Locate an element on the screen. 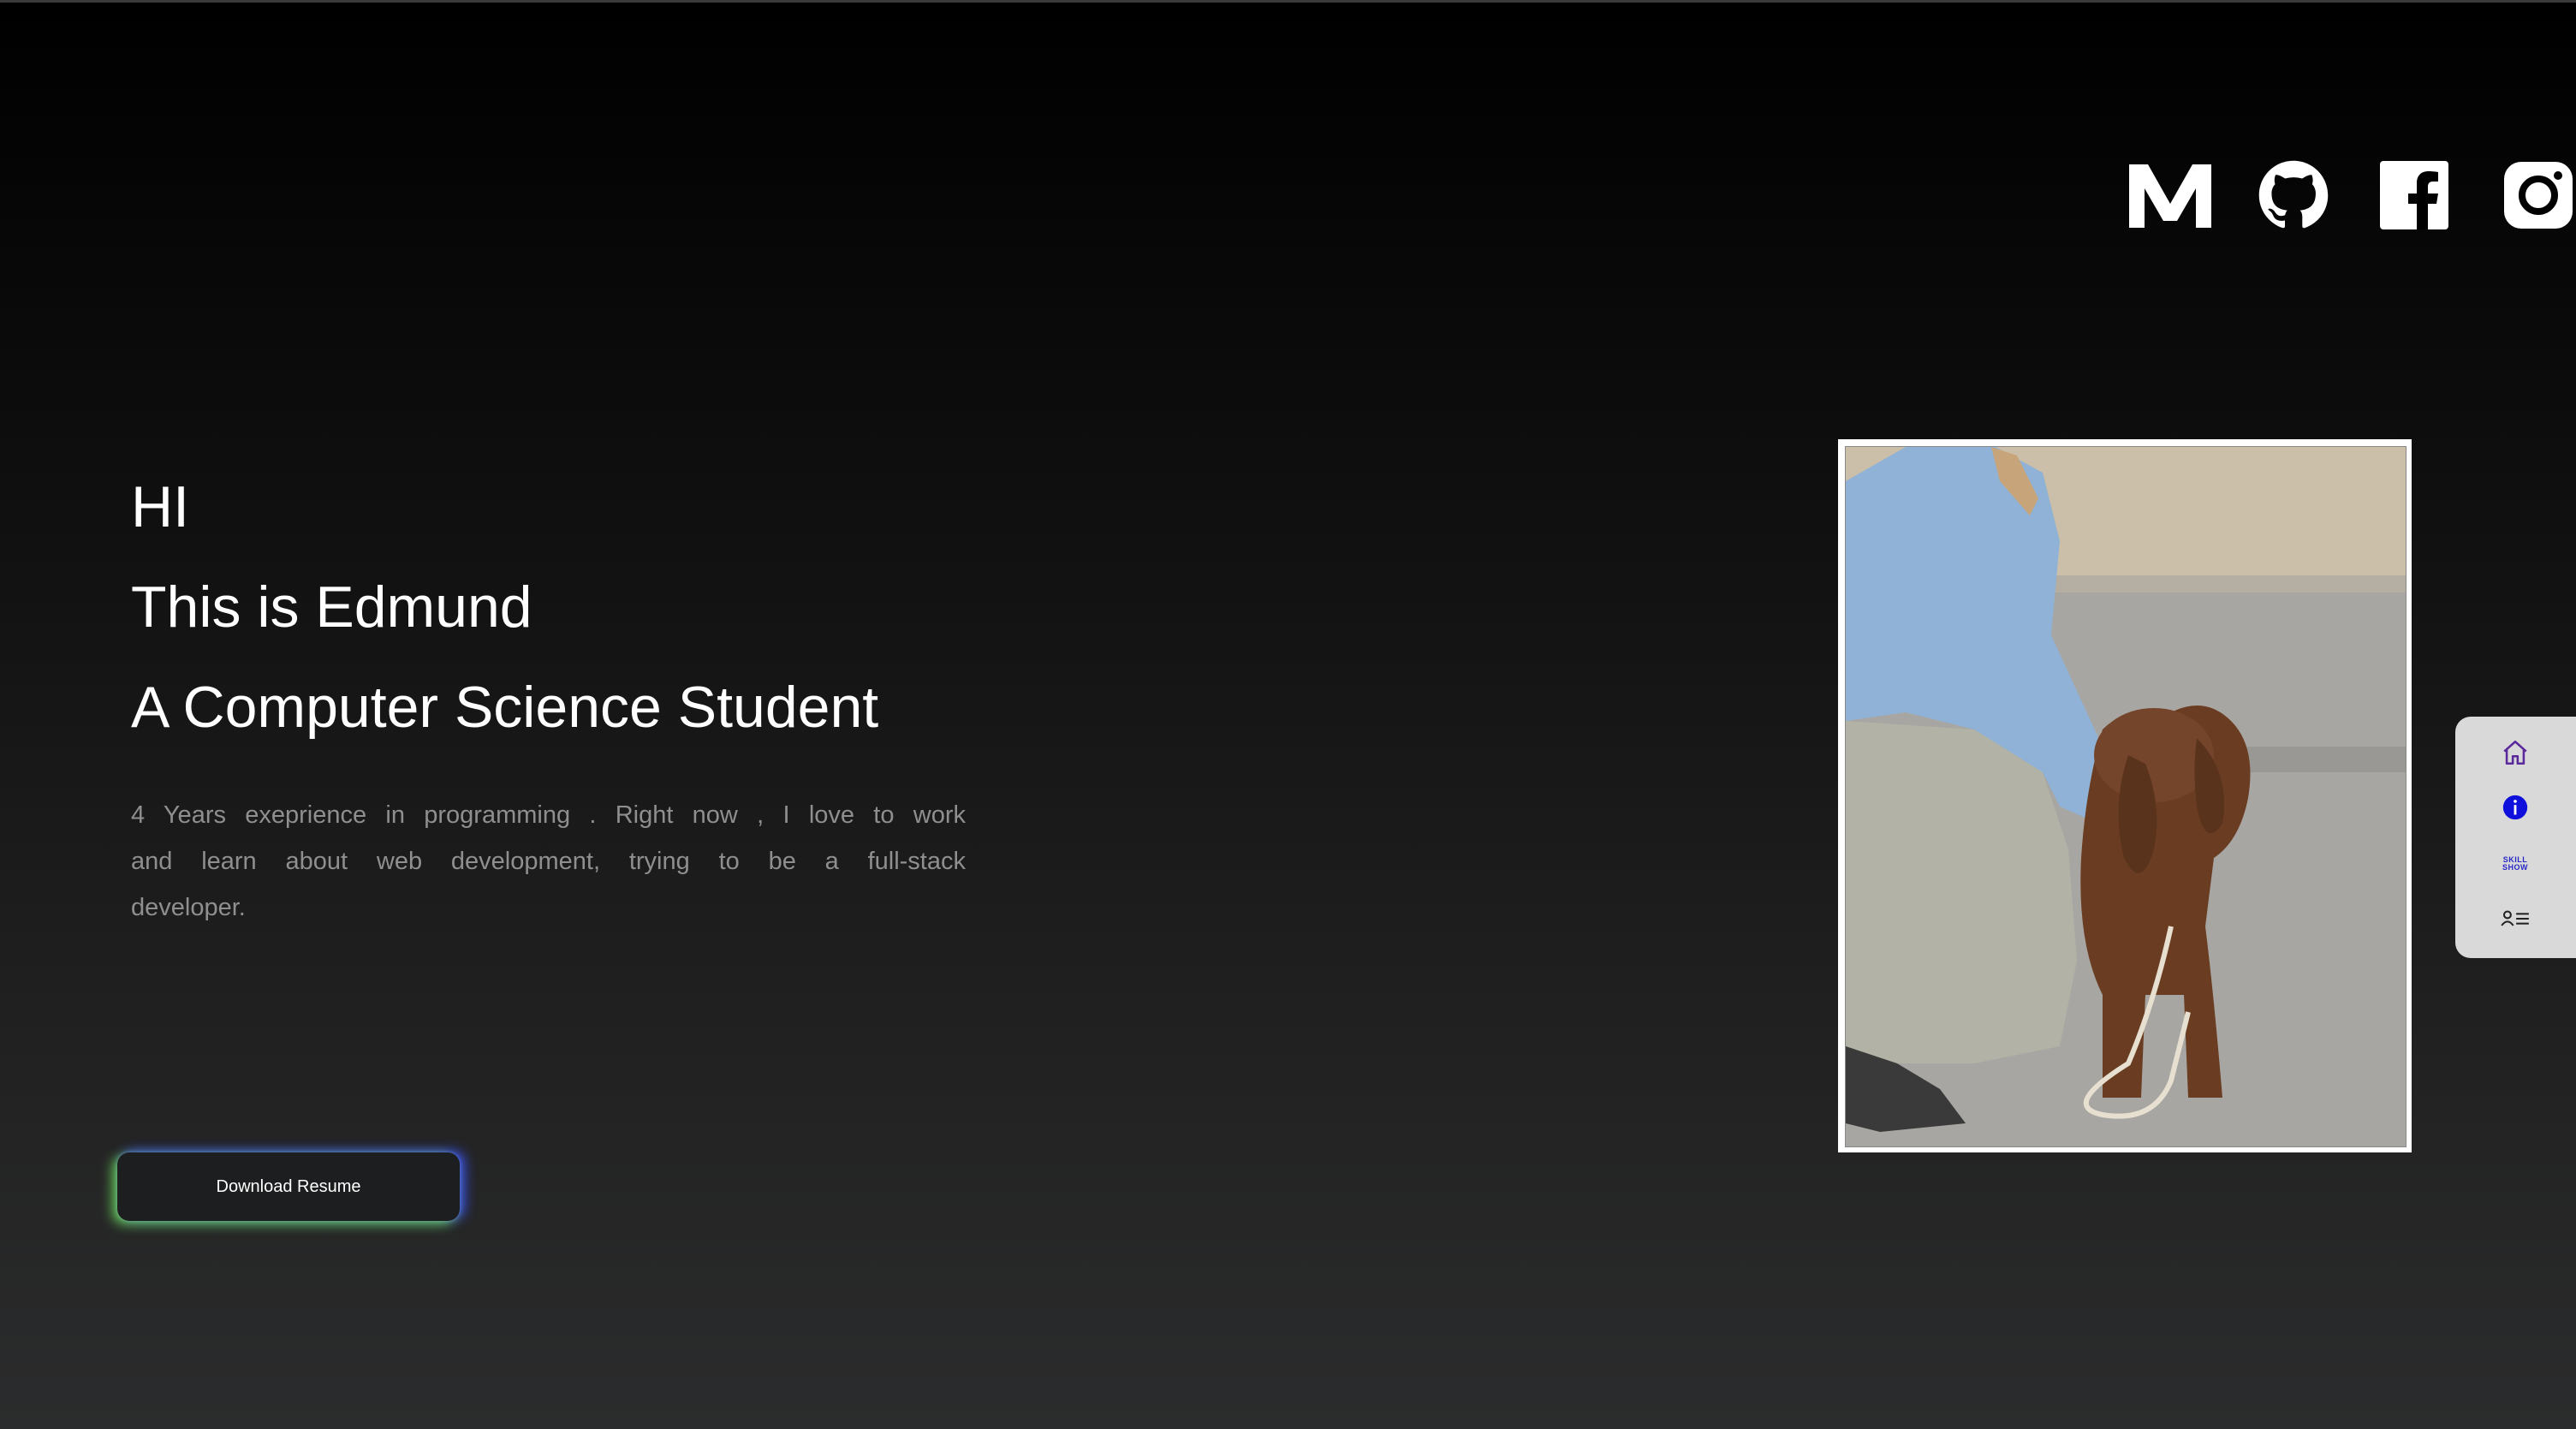 The width and height of the screenshot is (2576, 1429). facebook-icon is located at coordinates (2414, 195).